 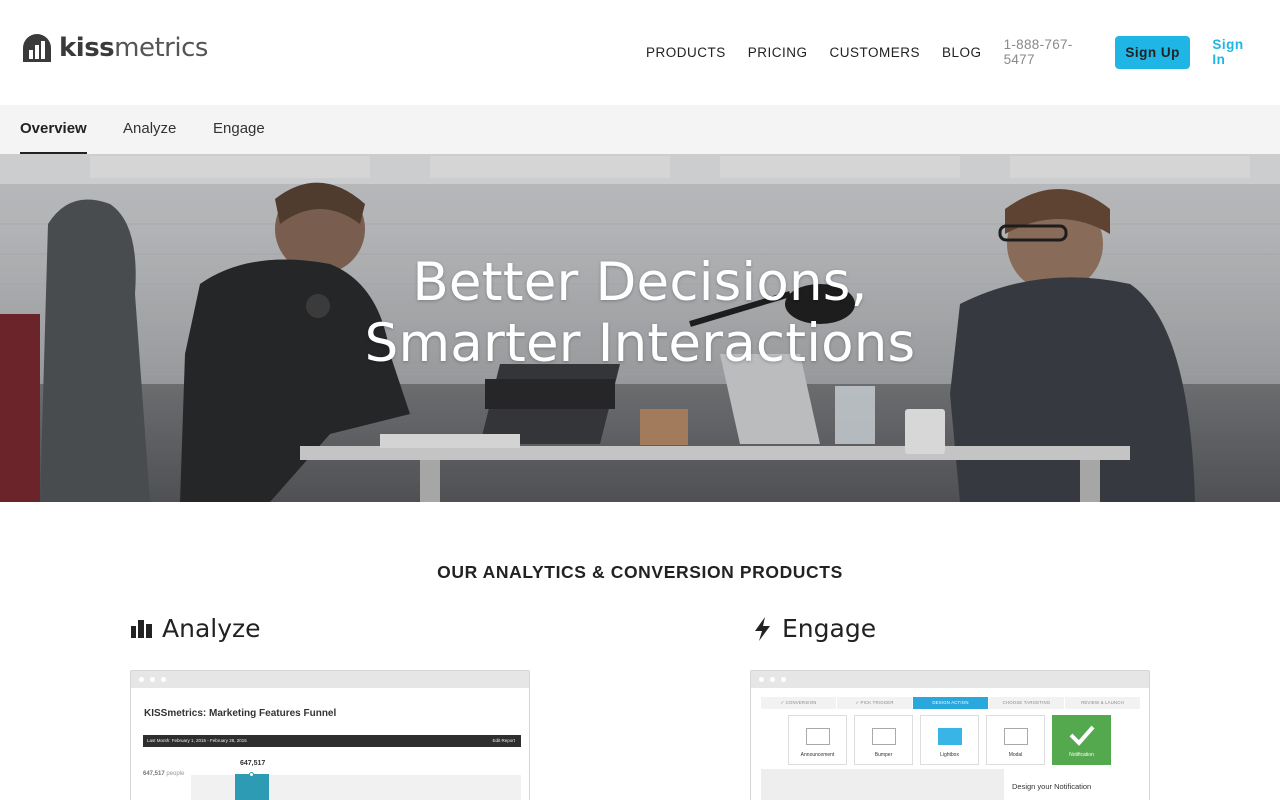 What do you see at coordinates (149, 129) in the screenshot?
I see `tab-analyze: Analyze` at bounding box center [149, 129].